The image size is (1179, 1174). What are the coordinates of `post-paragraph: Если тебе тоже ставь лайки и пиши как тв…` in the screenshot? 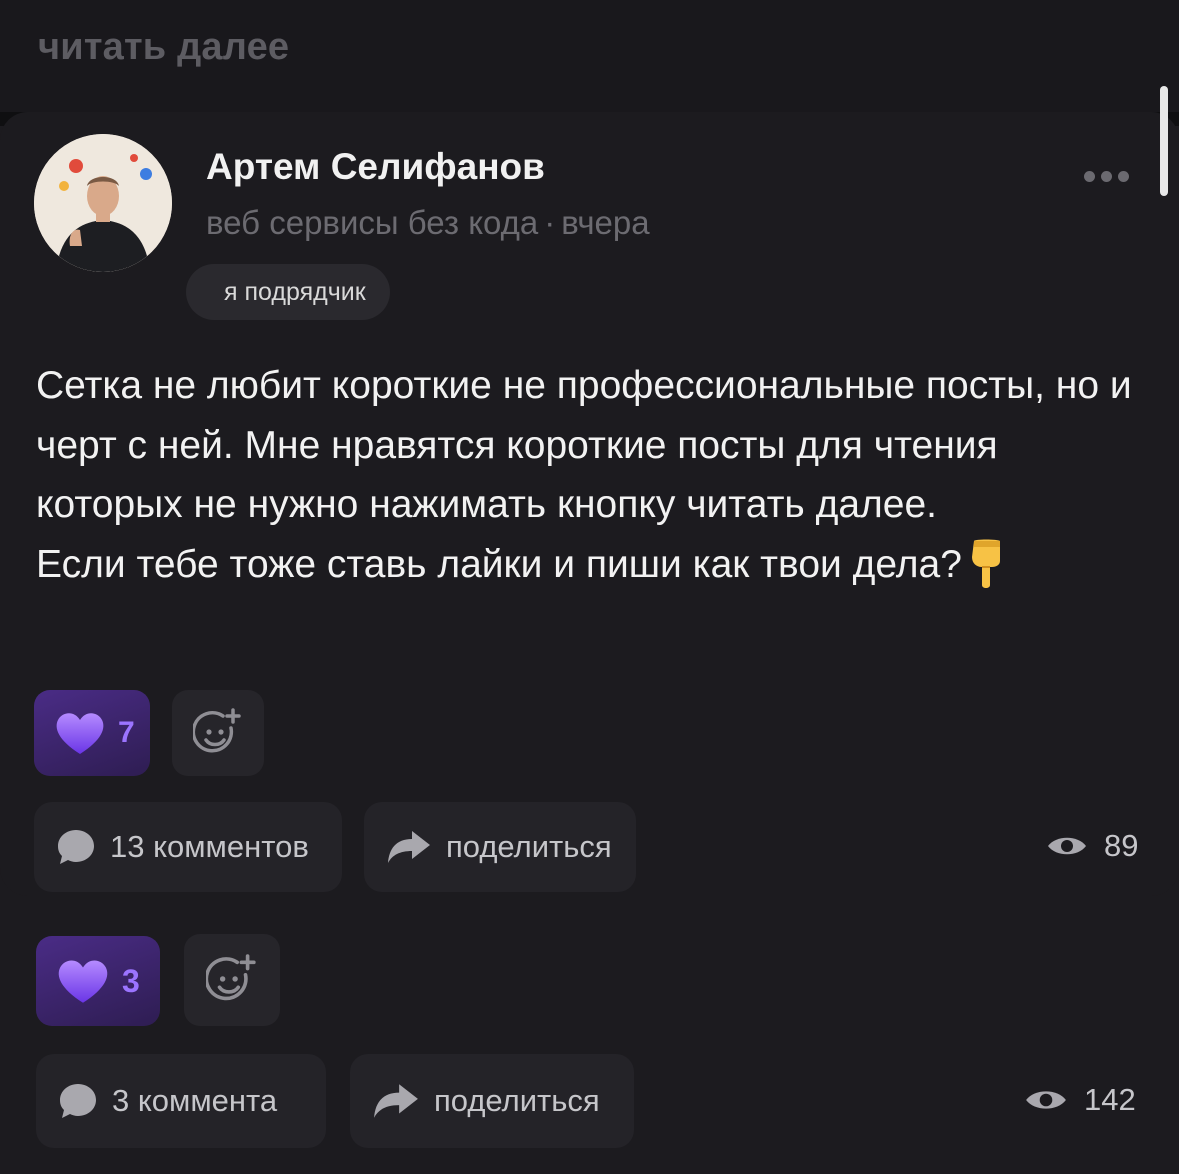 It's located at (591, 572).